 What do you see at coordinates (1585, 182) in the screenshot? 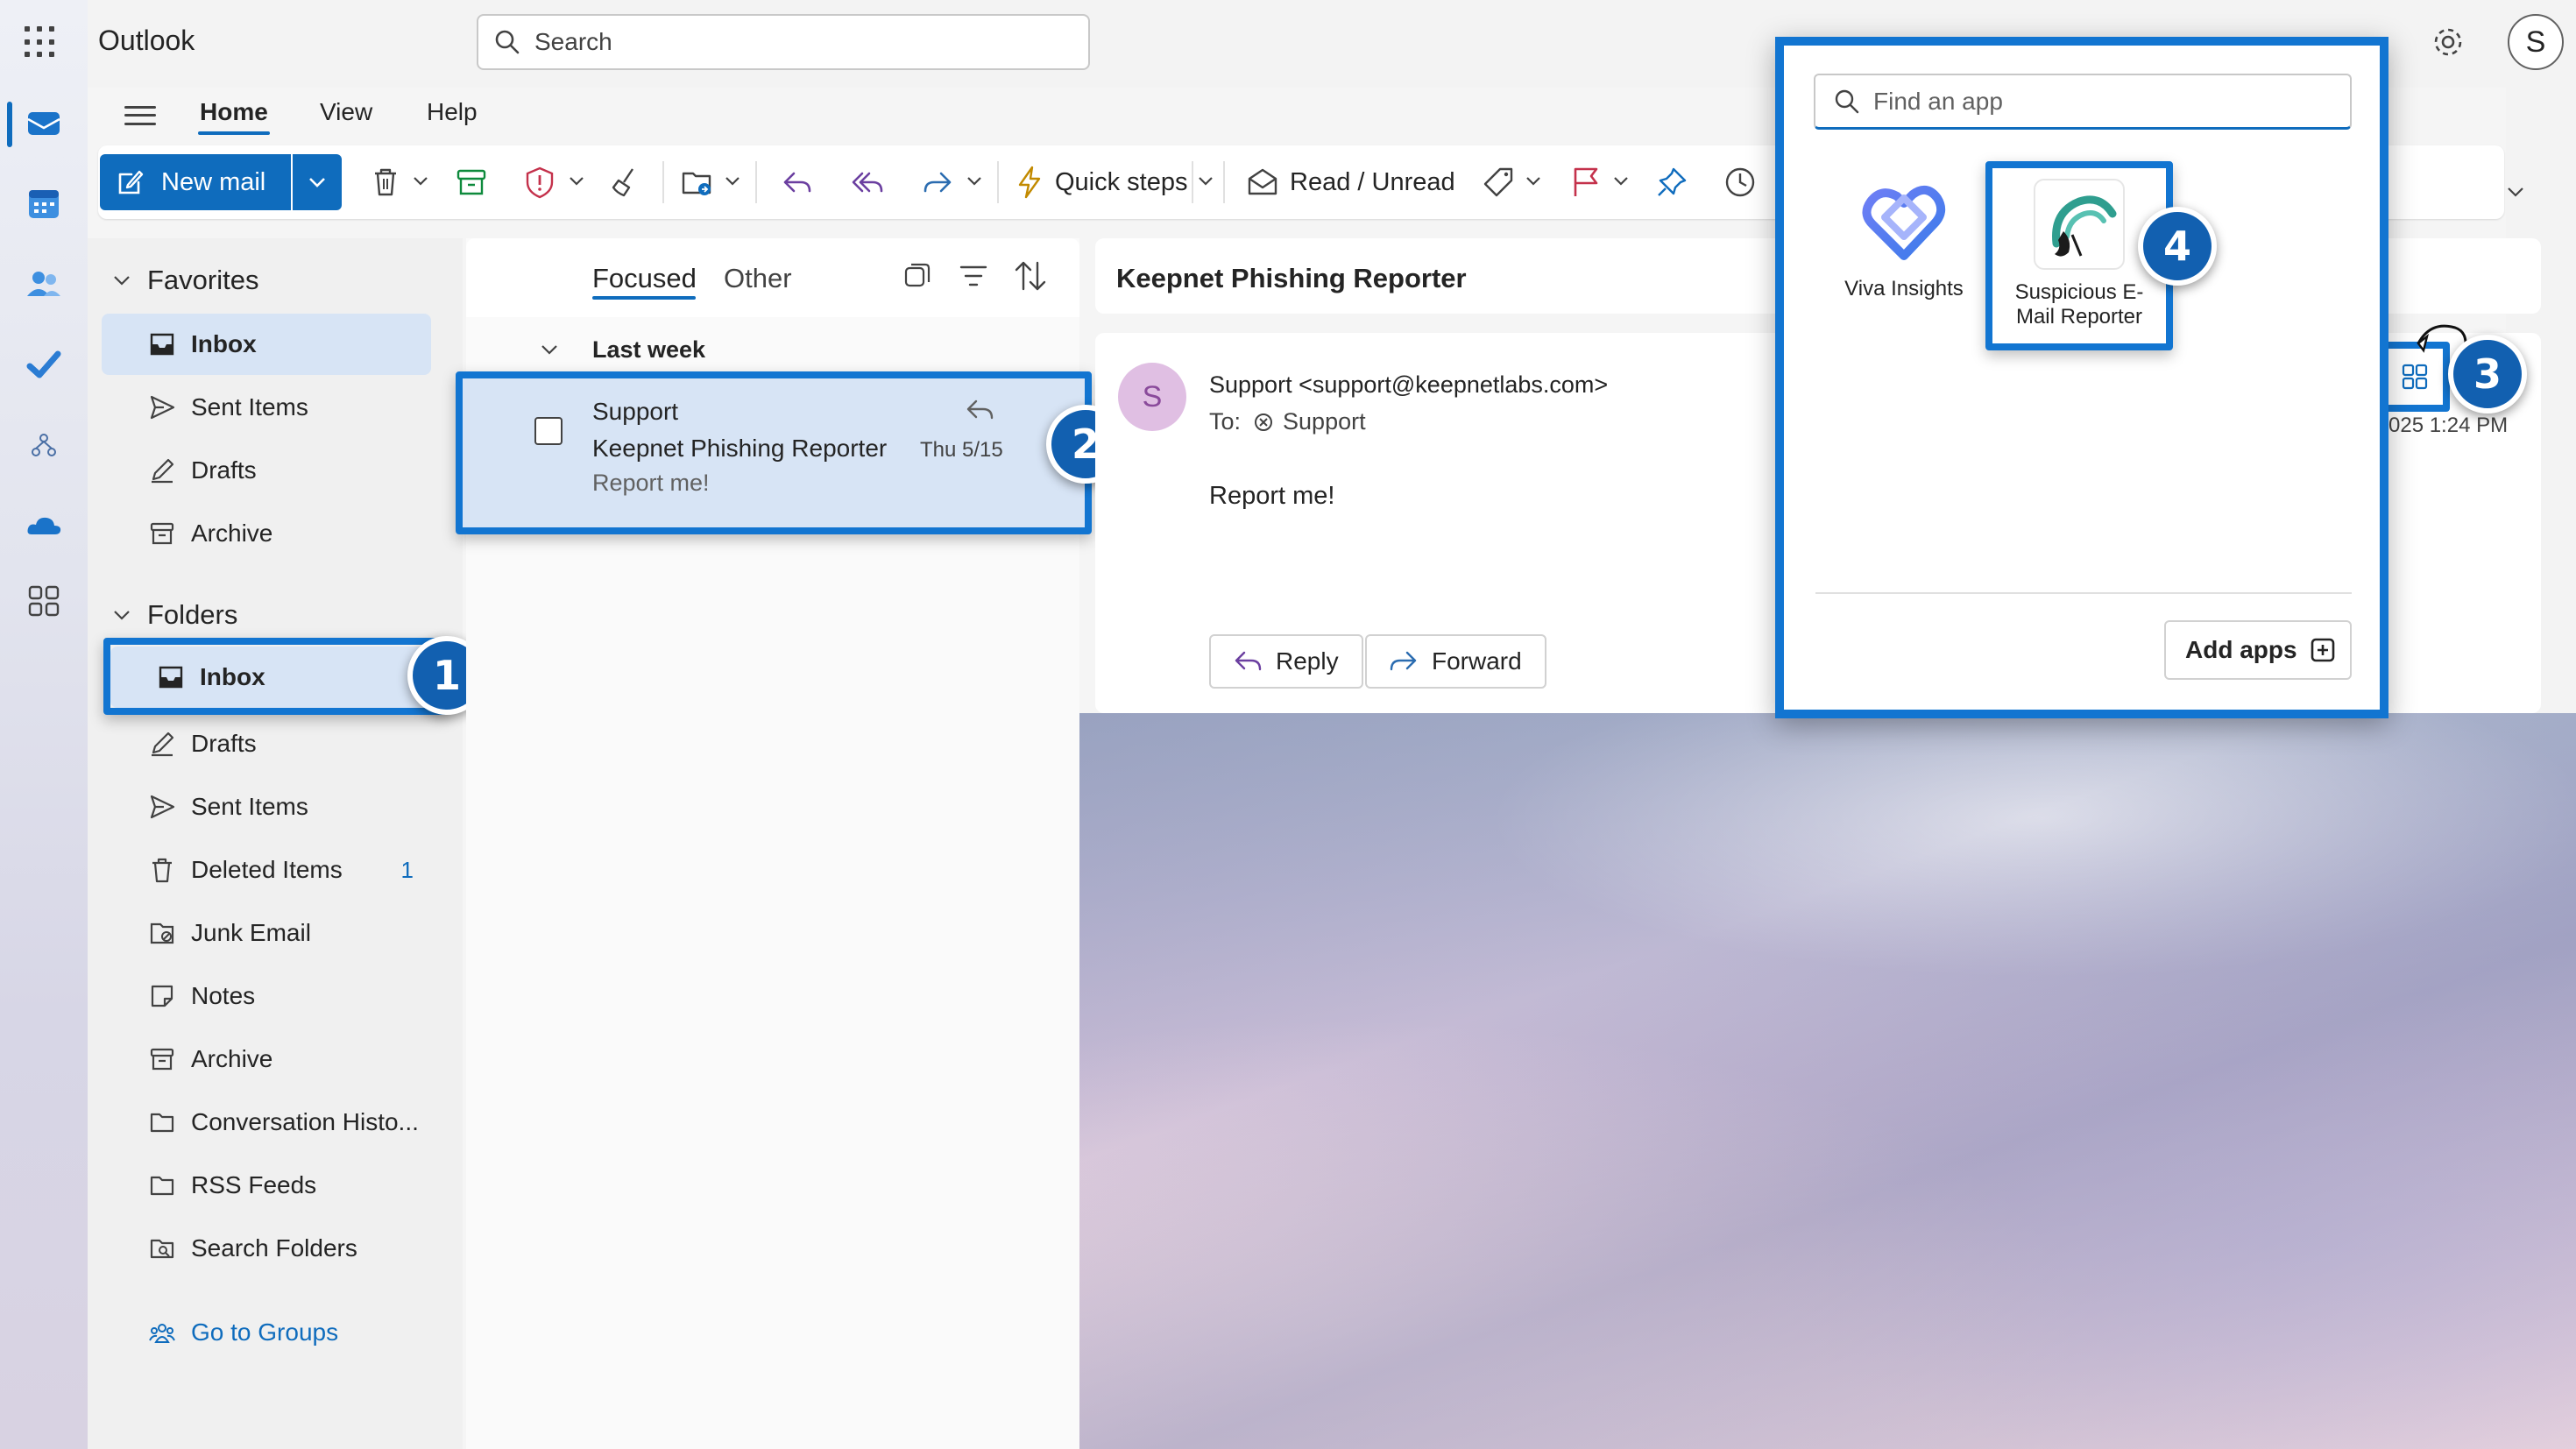
I see `flag-icon` at bounding box center [1585, 182].